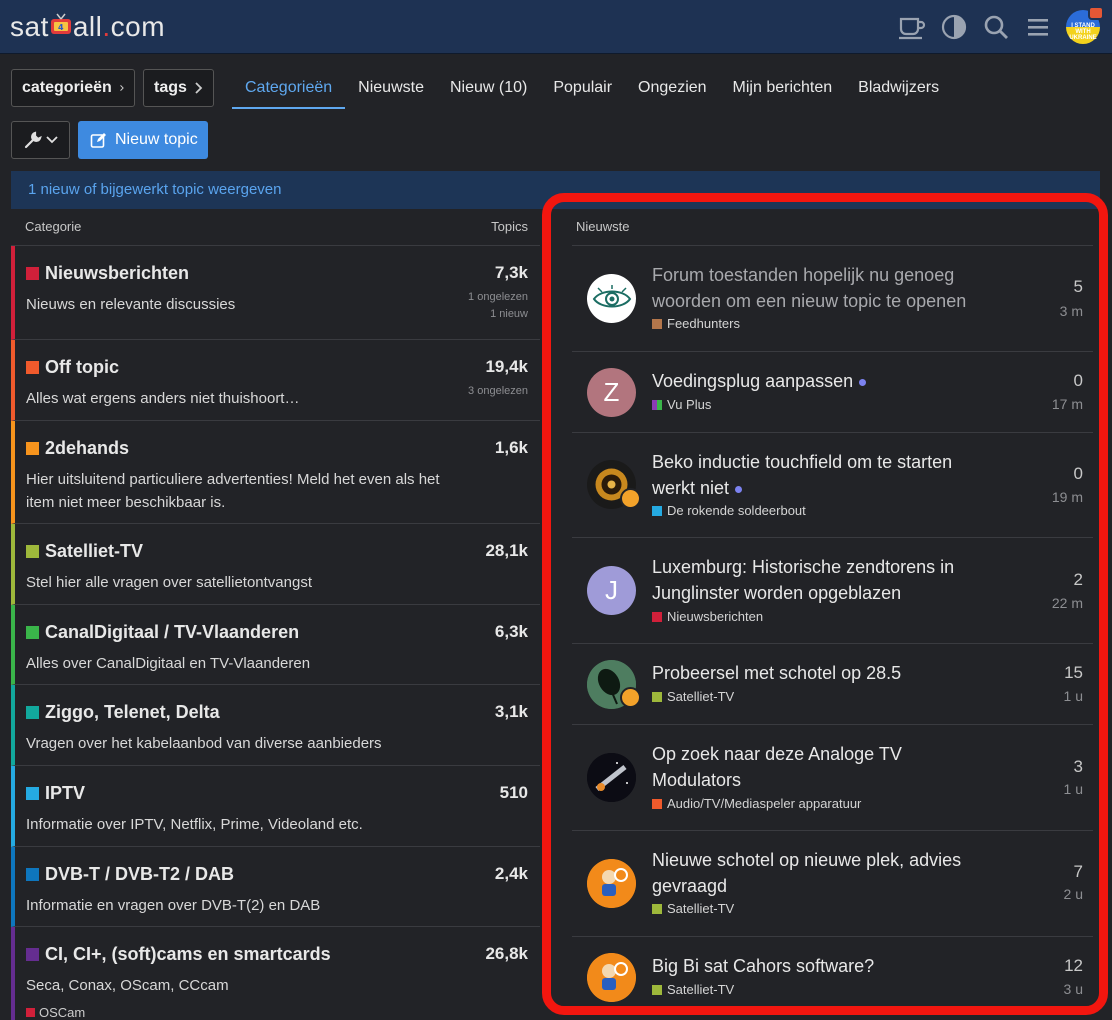 The width and height of the screenshot is (1112, 1020). Describe the element at coordinates (1083, 32) in the screenshot. I see `avatar-text: I STAND WITH UKRAINE` at that location.